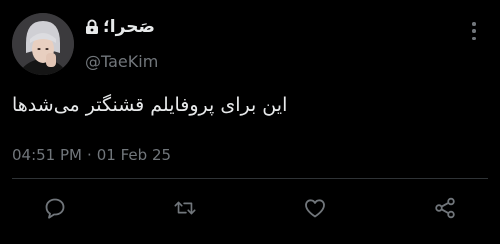 This screenshot has width=500, height=244. Describe the element at coordinates (185, 208) in the screenshot. I see `retweet-icon` at that location.